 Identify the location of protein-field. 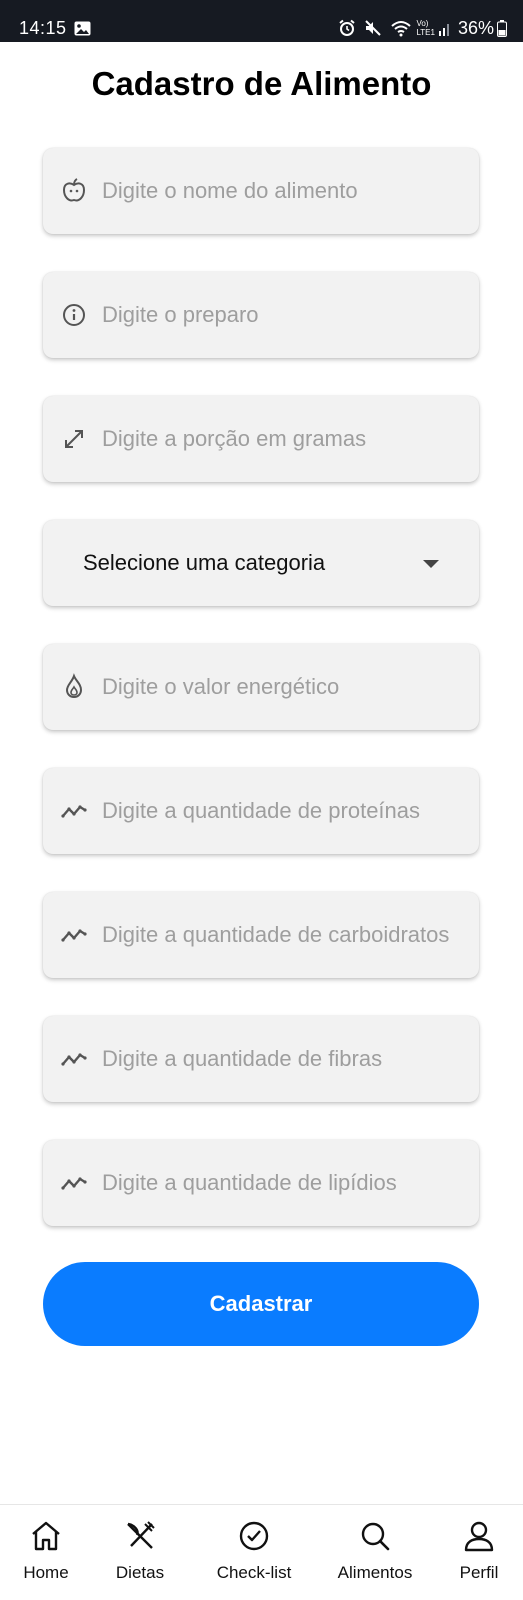
(261, 811).